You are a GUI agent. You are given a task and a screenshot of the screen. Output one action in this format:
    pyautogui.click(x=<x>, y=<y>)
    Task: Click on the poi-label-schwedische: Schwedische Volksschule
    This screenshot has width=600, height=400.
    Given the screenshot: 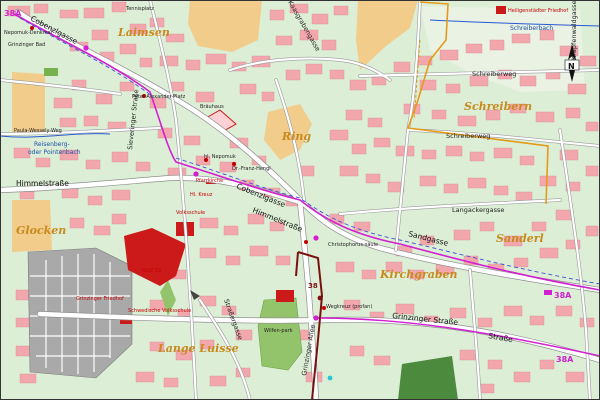 What is the action you would take?
    pyautogui.click(x=159, y=311)
    